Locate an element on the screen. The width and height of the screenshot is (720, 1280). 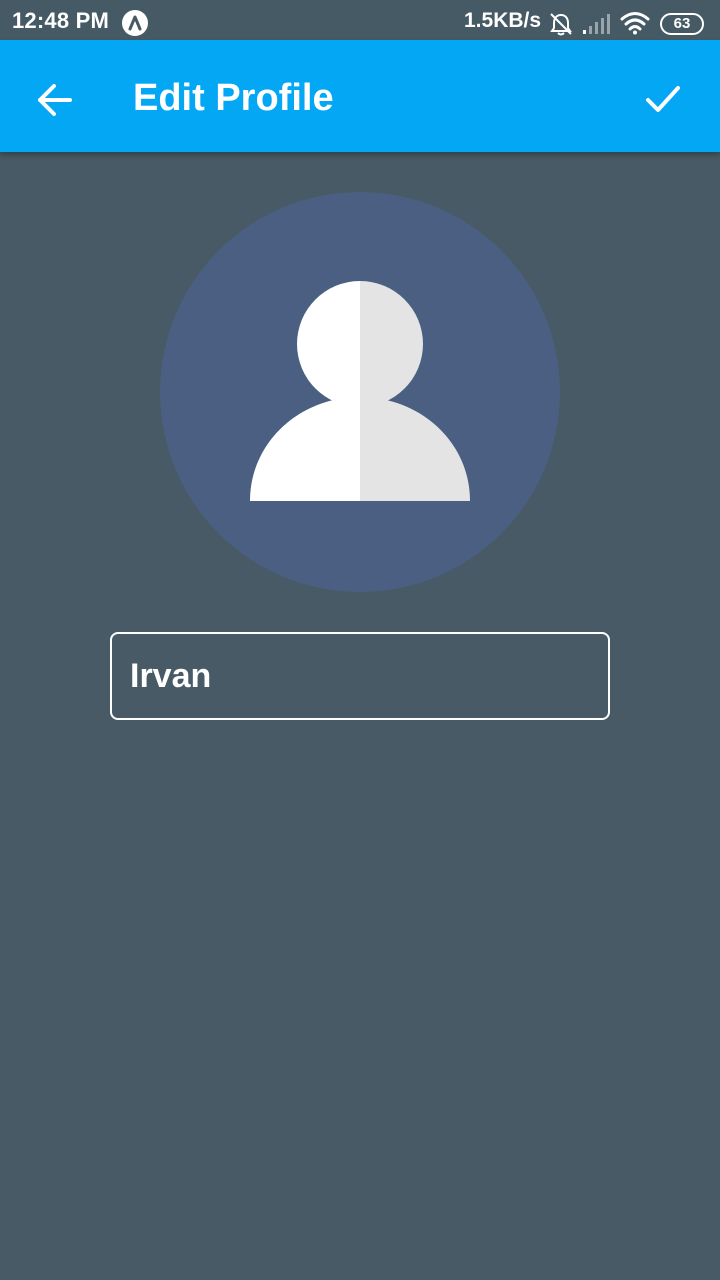
page-title: Edit Profile is located at coordinates (233, 98).